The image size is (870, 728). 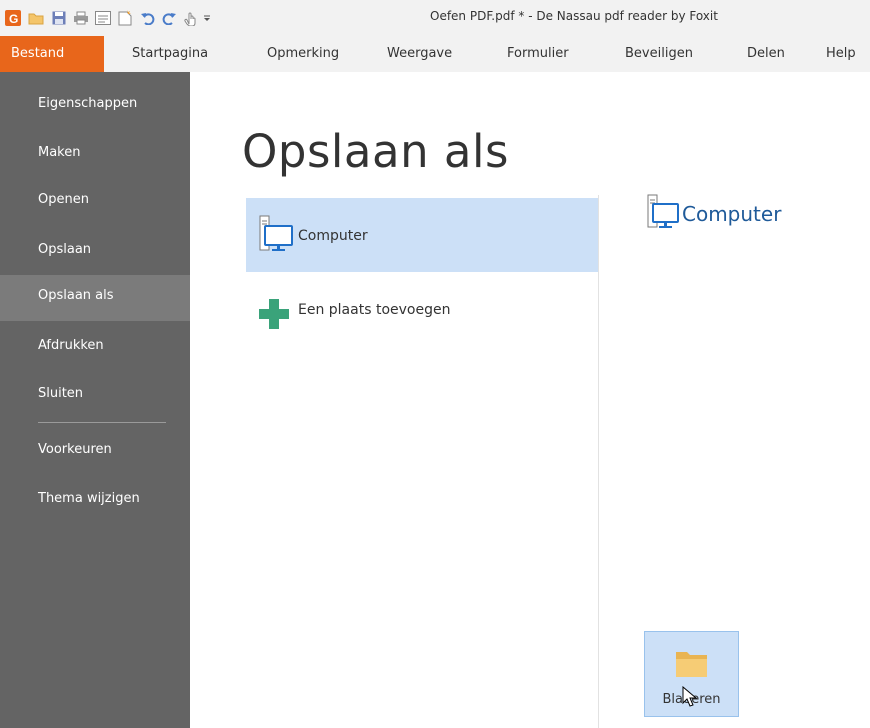 I want to click on menu-item-label: Thema wijzigen, so click(x=89, y=498).